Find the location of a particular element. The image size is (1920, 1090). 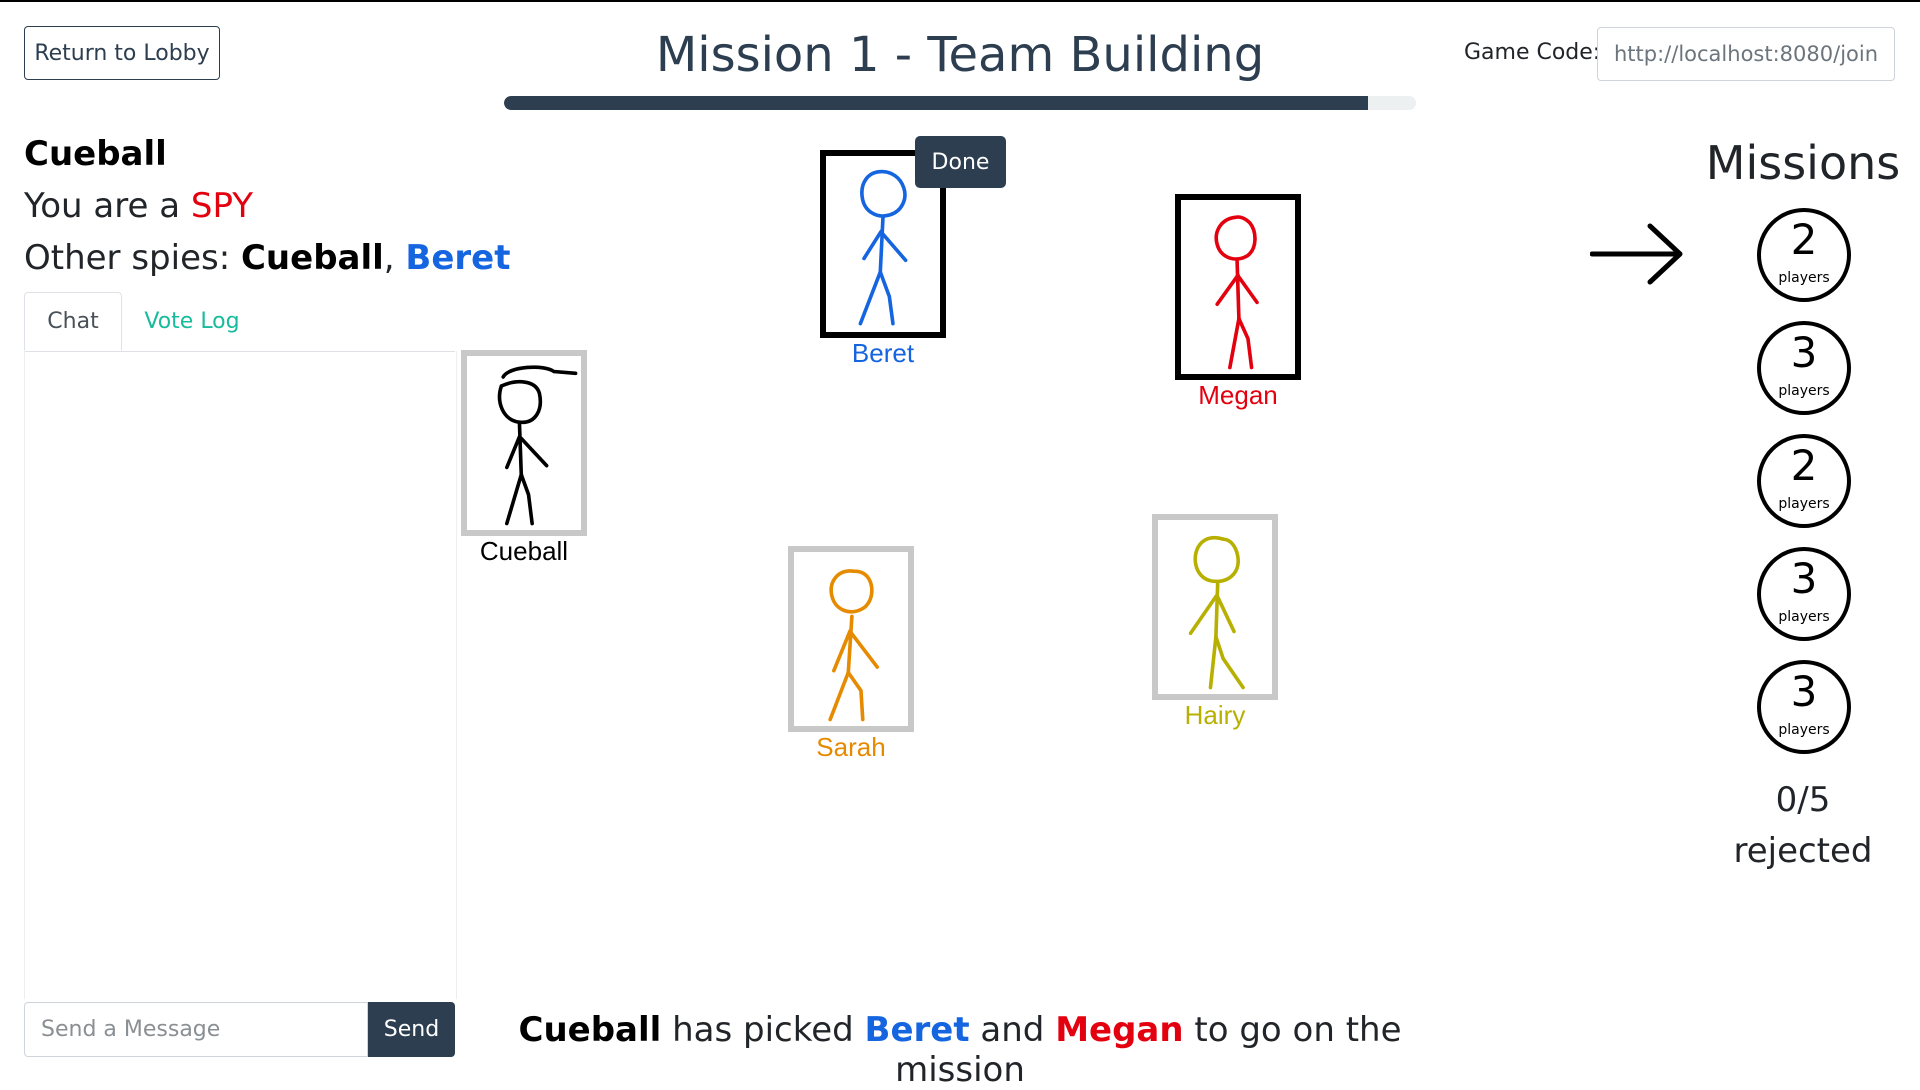

rejected-count: 0/5 is located at coordinates (1803, 800).